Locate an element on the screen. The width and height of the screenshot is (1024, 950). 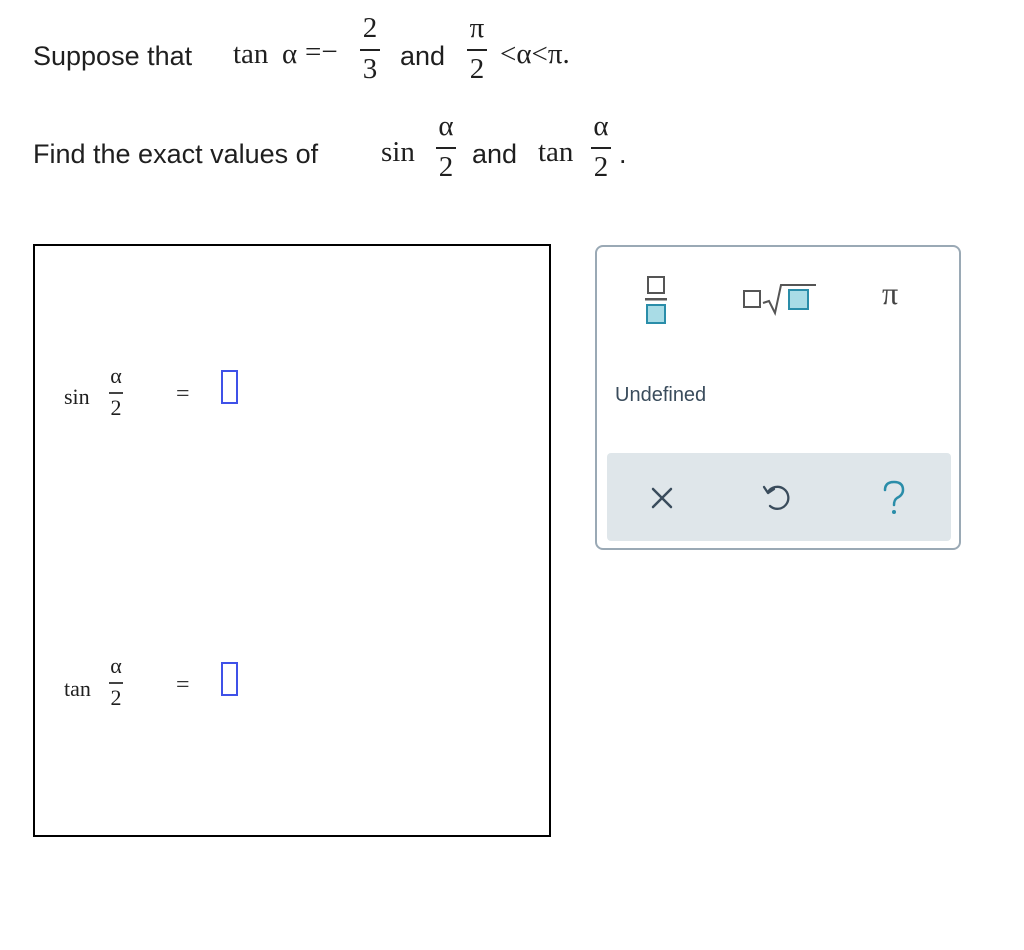
question-text: Find the exact values of is located at coordinates (176, 154).